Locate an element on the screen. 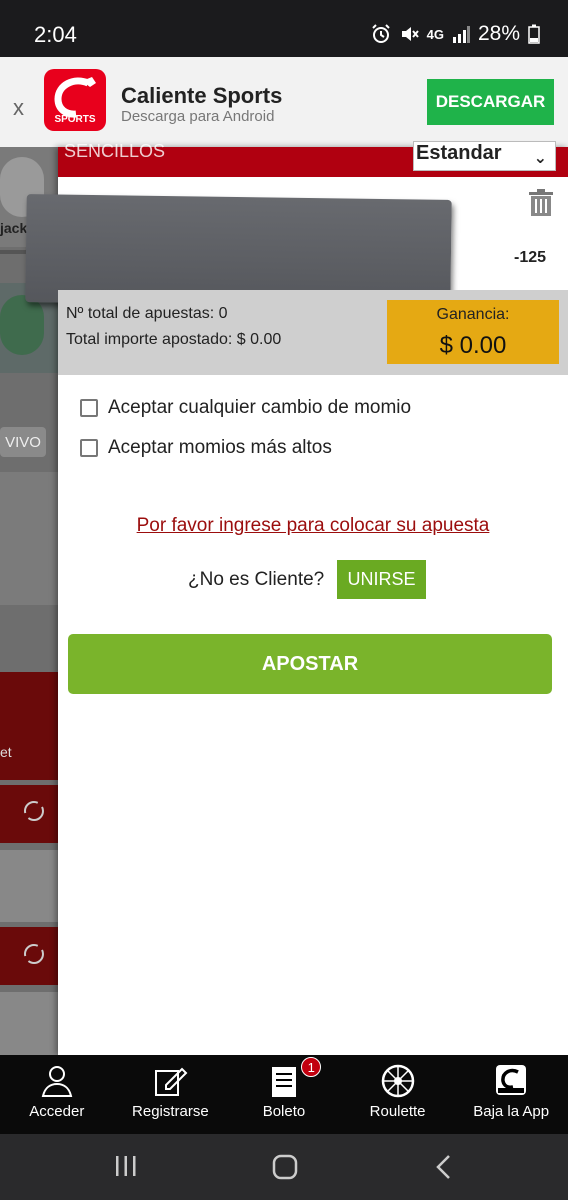  tab-label: Acceder is located at coordinates (57, 1111).